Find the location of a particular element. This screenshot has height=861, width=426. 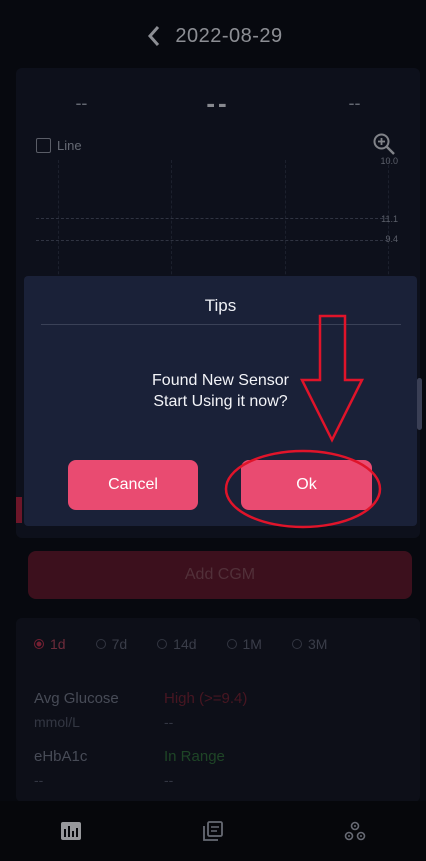

message-line-2: Start Using it now? is located at coordinates (220, 401).